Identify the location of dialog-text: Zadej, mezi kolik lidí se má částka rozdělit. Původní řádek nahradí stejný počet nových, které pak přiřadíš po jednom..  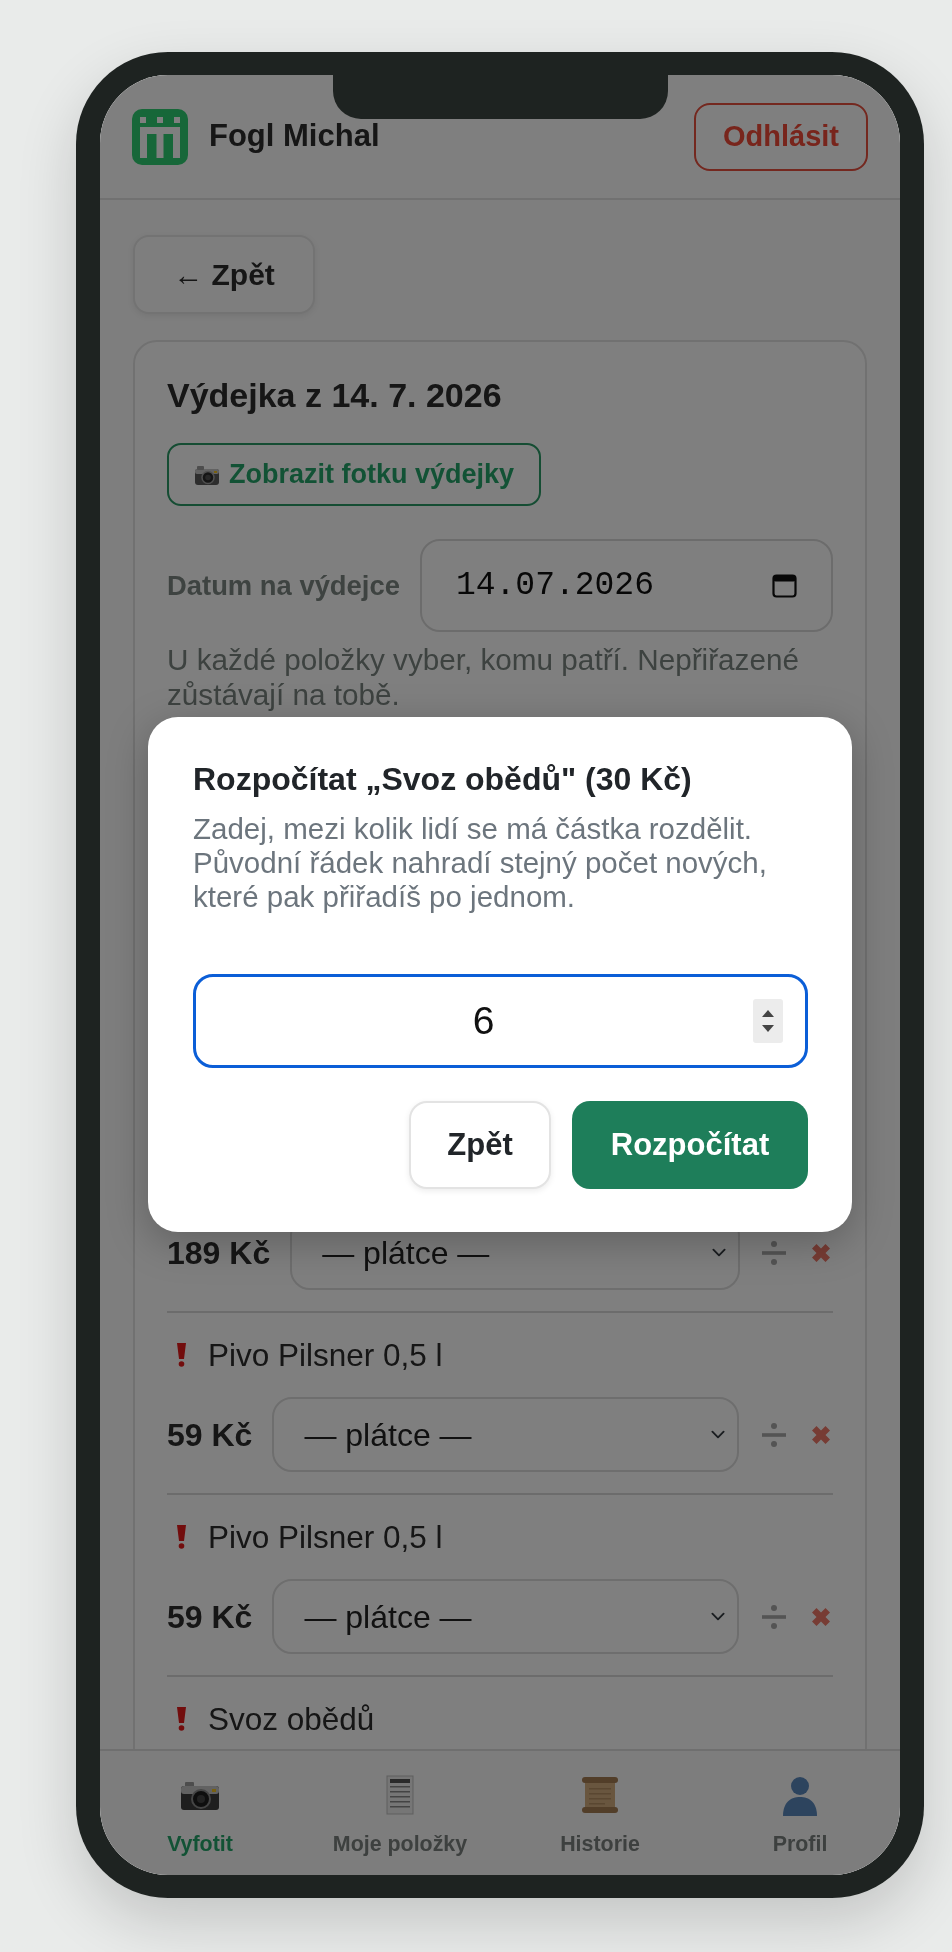
(480, 863).